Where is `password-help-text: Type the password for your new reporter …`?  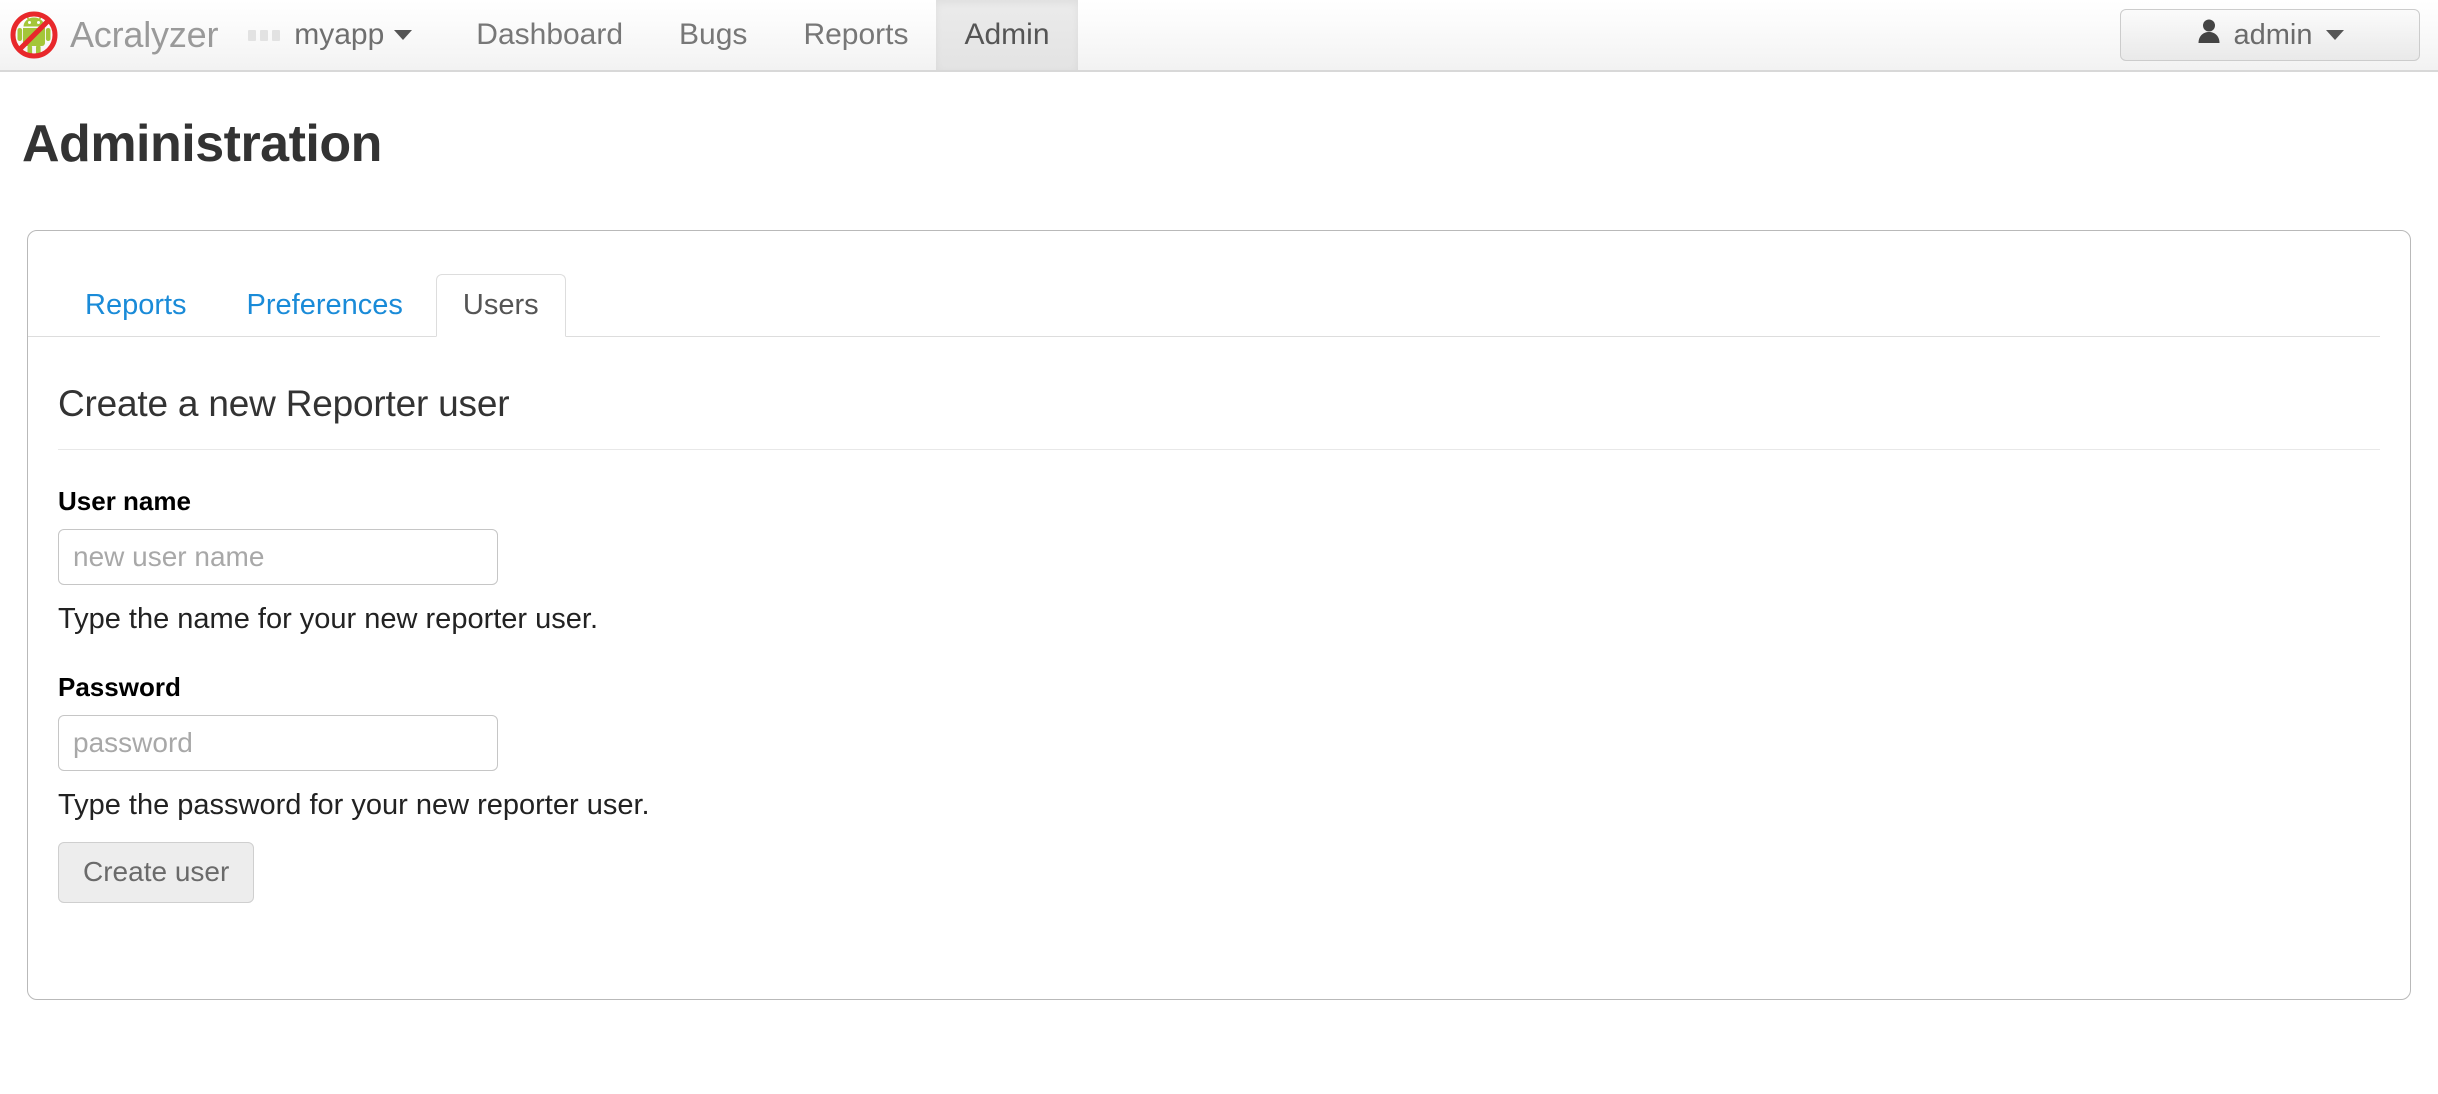 password-help-text: Type the password for your new reporter … is located at coordinates (354, 805).